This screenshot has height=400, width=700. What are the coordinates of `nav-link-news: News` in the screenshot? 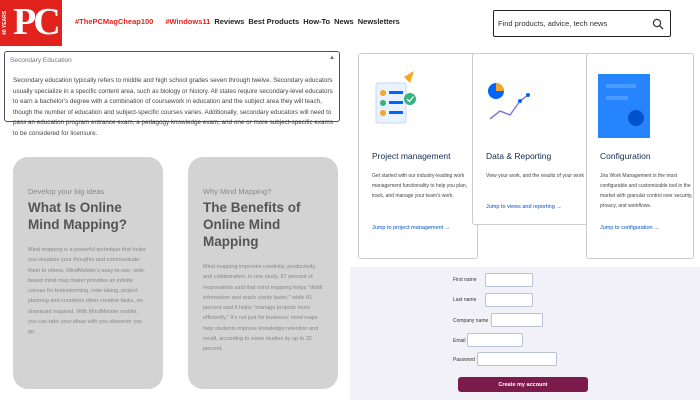 It's located at (344, 21).